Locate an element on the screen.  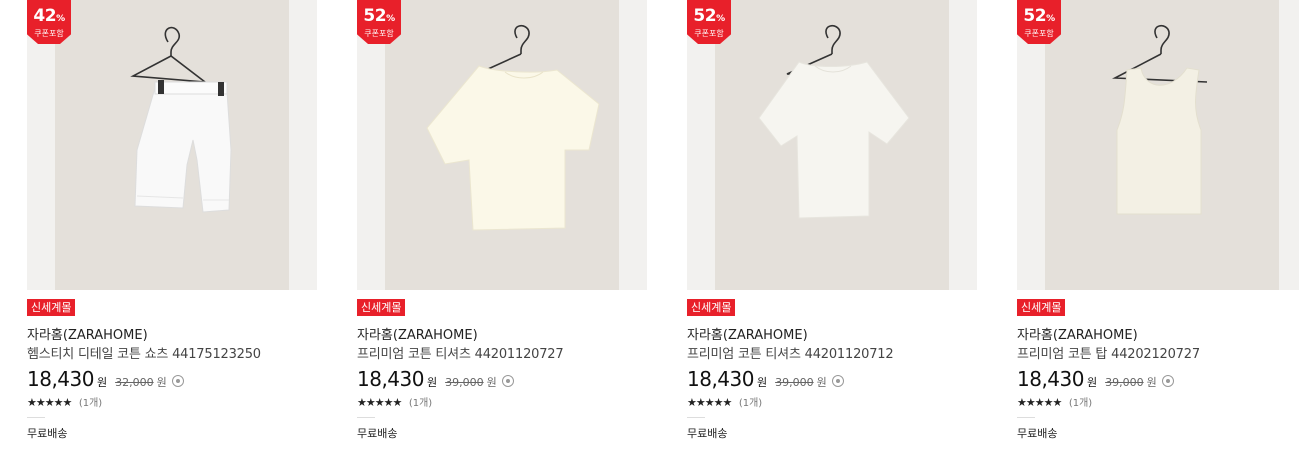
original-price: 32,000 is located at coordinates (134, 382).